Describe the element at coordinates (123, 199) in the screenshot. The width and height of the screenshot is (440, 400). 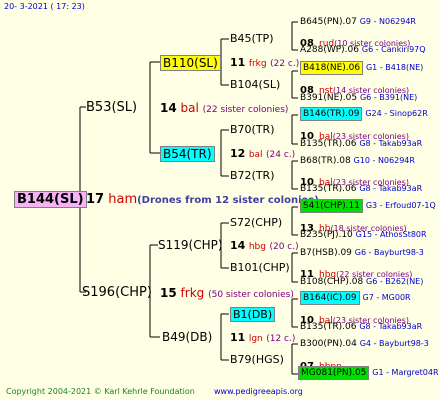
I see `root-tag: ham` at that location.